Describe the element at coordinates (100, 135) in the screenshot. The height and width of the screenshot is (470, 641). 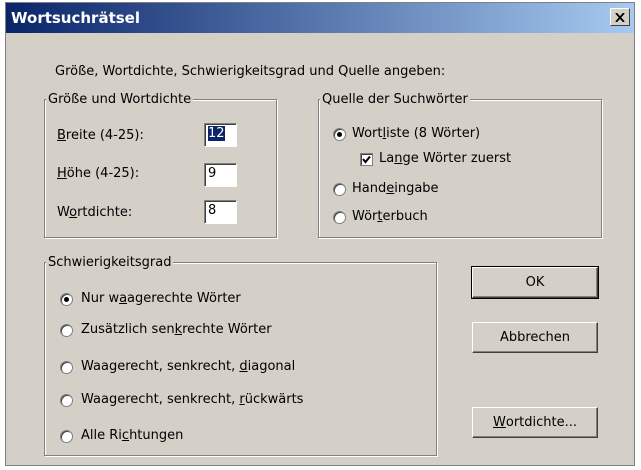
I see `width-label: Breite (4-25):` at that location.